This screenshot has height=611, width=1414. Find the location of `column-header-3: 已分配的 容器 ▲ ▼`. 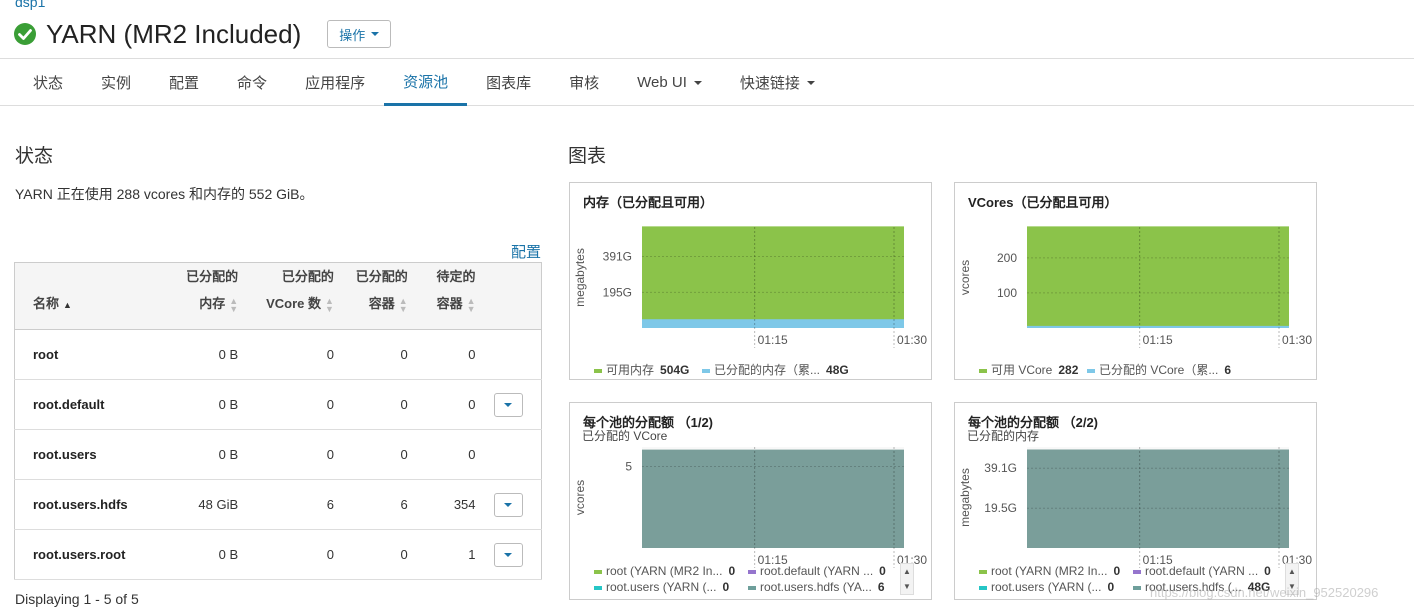

column-header-3: 已分配的 容器 ▲ ▼ is located at coordinates (370, 296).